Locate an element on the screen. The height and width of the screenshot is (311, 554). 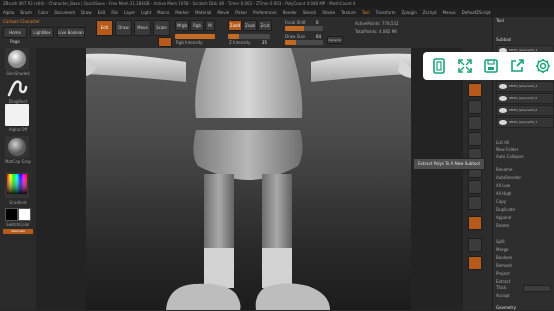
zcut-button: Zcut is located at coordinates (265, 25).